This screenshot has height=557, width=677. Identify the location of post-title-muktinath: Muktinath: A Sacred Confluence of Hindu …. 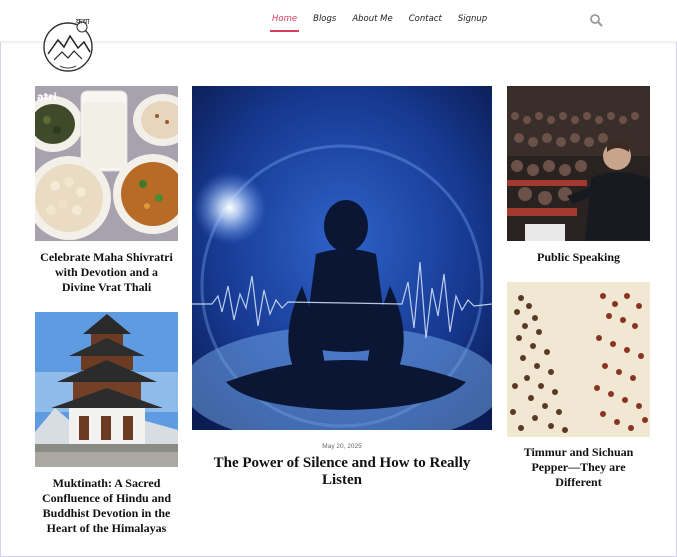
(106, 506).